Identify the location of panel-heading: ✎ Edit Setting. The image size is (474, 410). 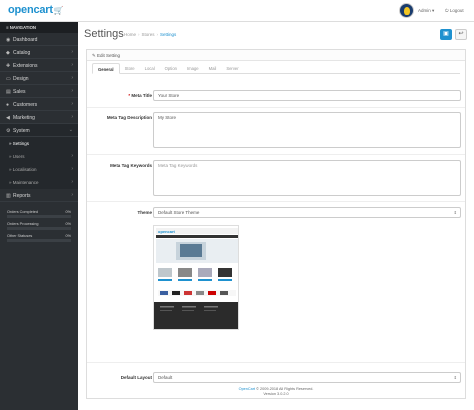
(276, 55).